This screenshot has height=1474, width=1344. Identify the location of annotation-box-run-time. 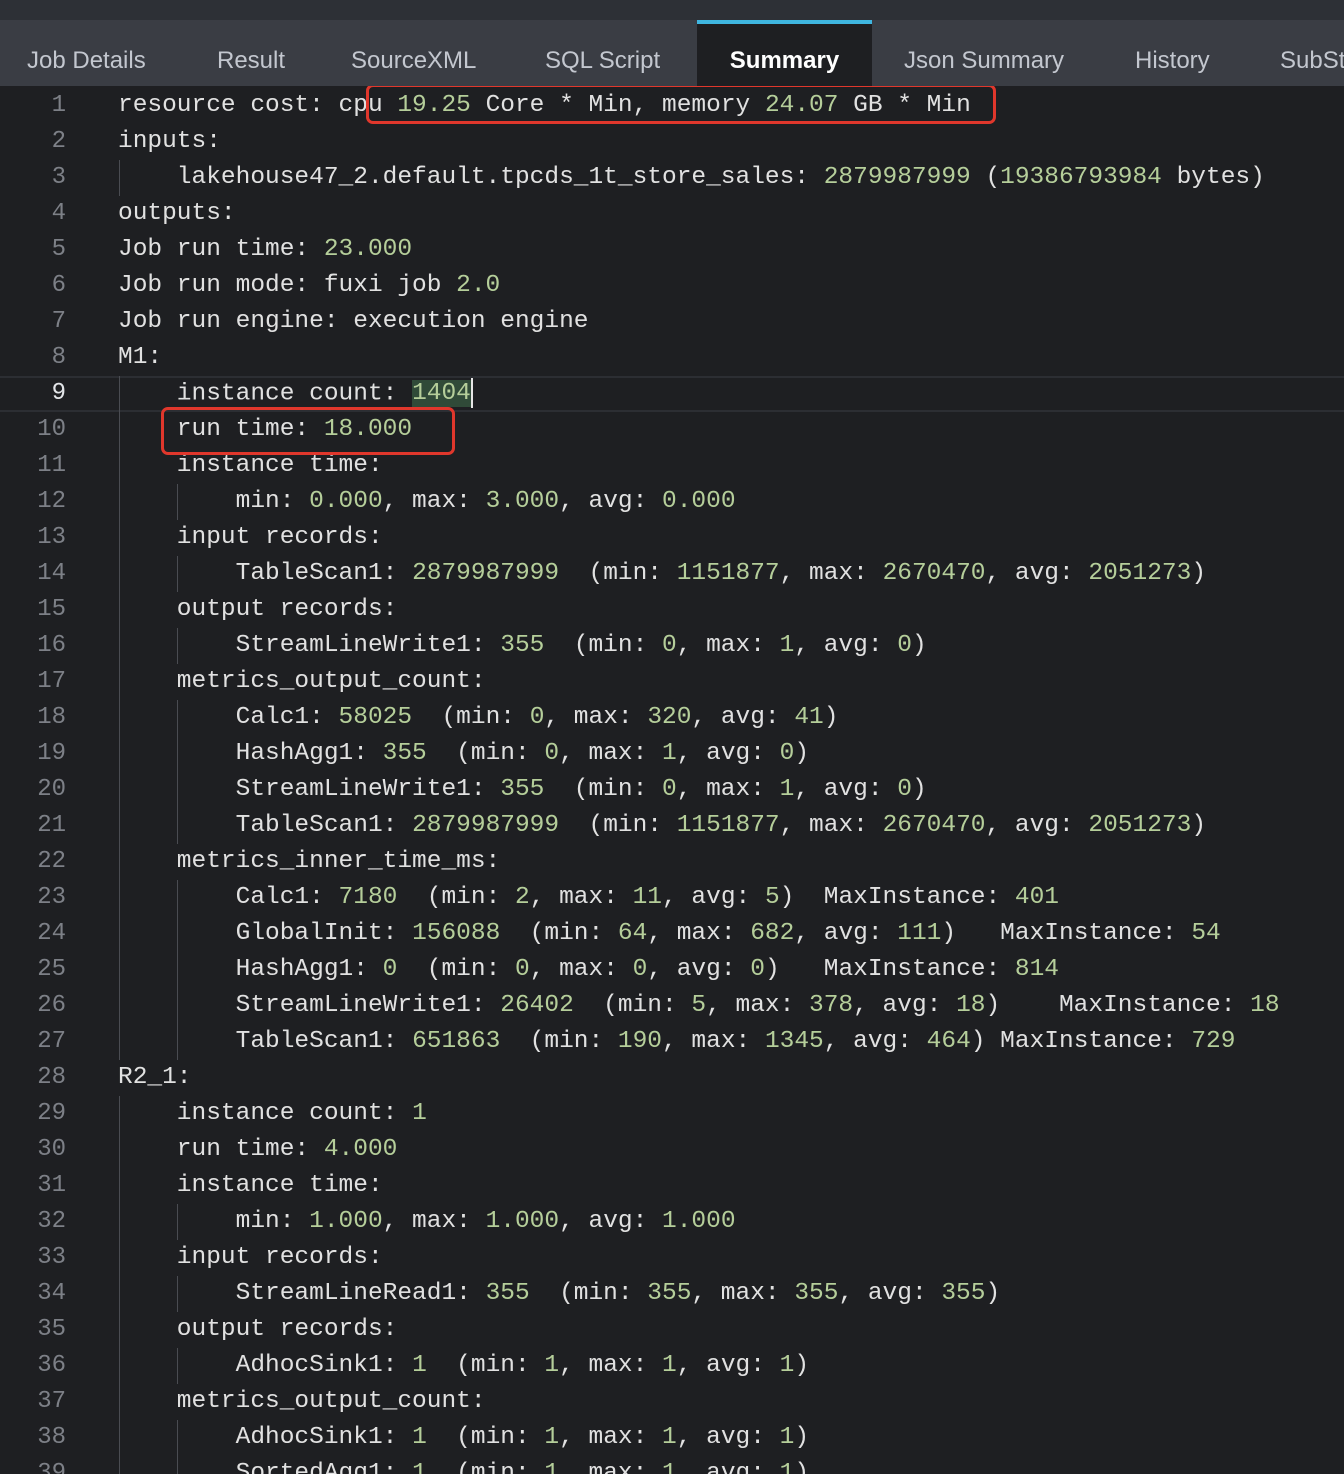
(308, 431).